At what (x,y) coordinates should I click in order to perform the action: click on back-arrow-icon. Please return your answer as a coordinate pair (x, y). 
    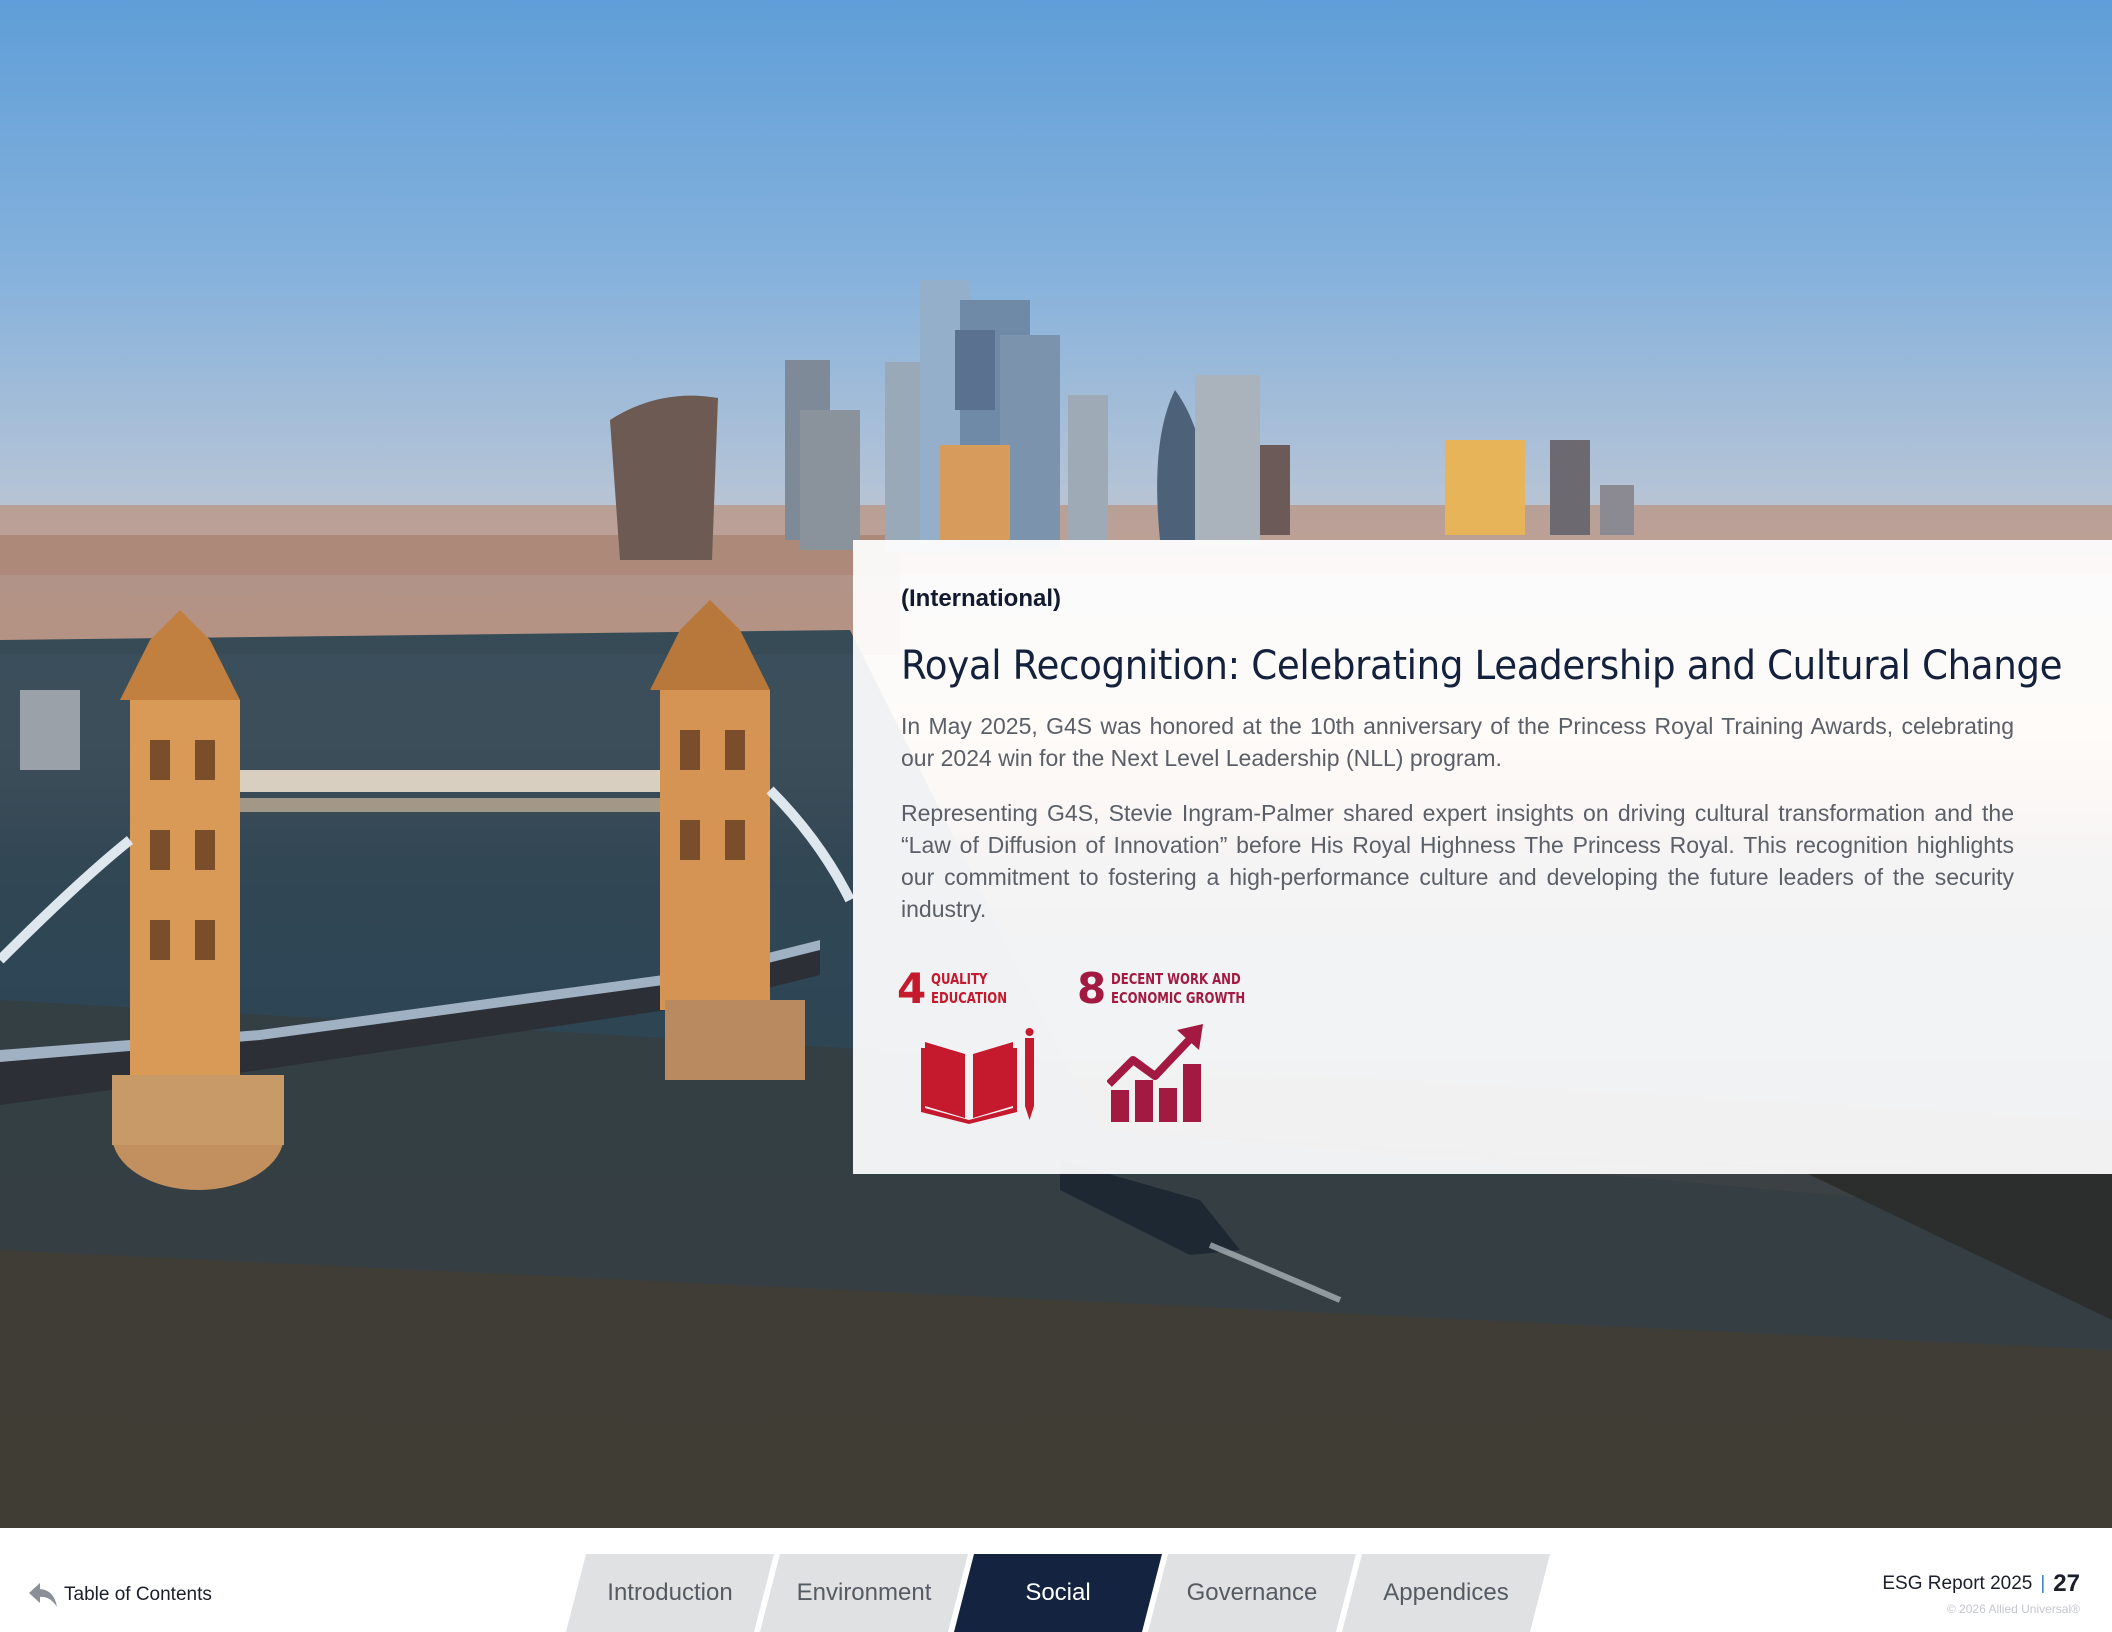
    Looking at the image, I should click on (43, 1595).